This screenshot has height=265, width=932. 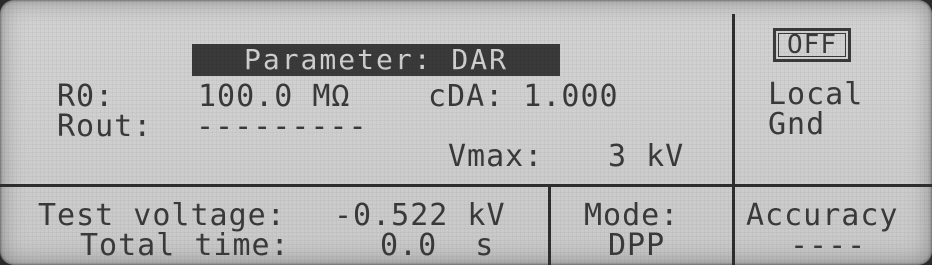 What do you see at coordinates (437, 245) in the screenshot?
I see `total-time-value: 0.0 s` at bounding box center [437, 245].